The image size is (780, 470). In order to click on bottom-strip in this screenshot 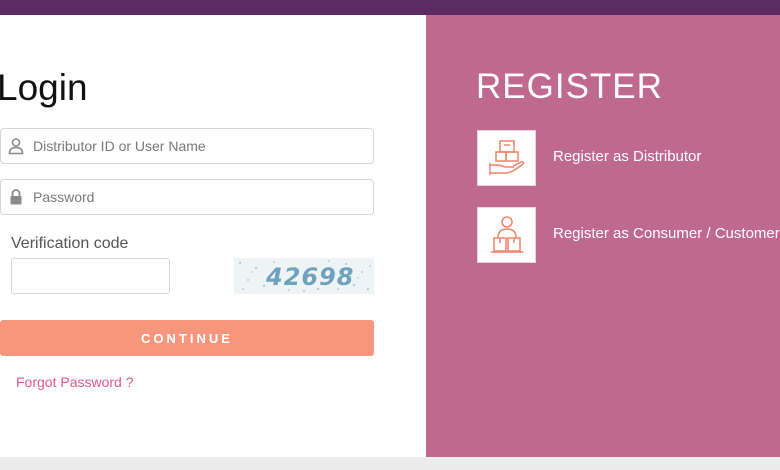, I will do `click(390, 463)`.